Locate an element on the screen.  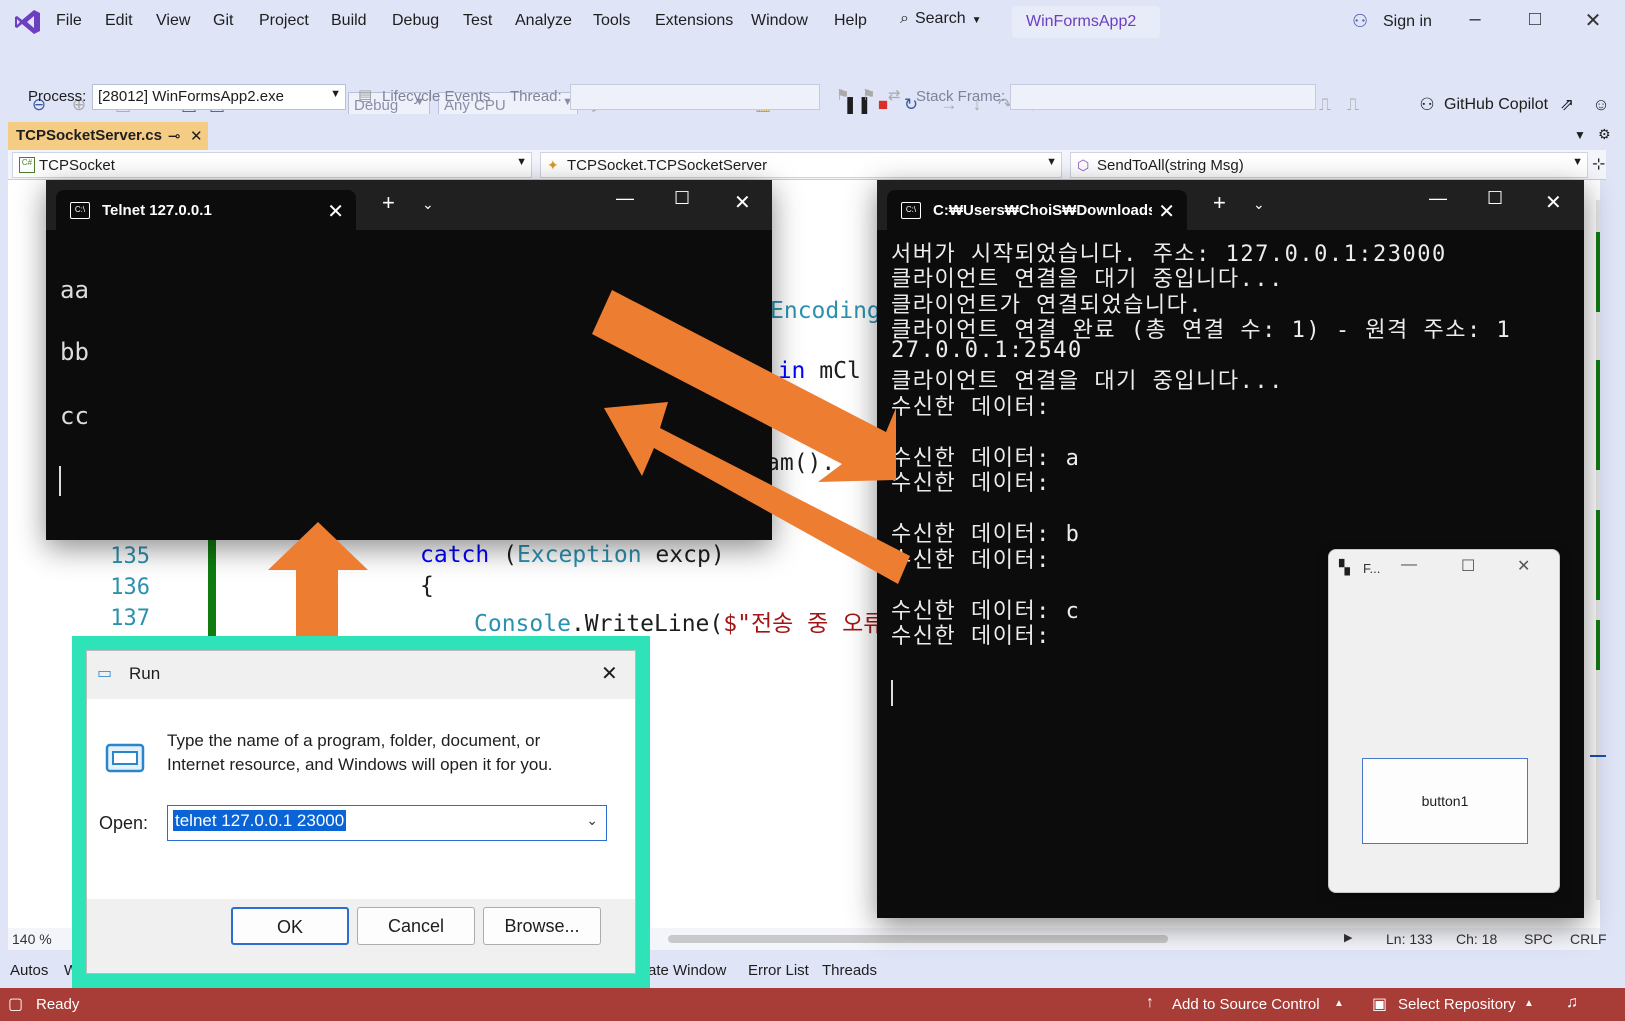
line-ending-indicator: CRLF is located at coordinates (1588, 939).